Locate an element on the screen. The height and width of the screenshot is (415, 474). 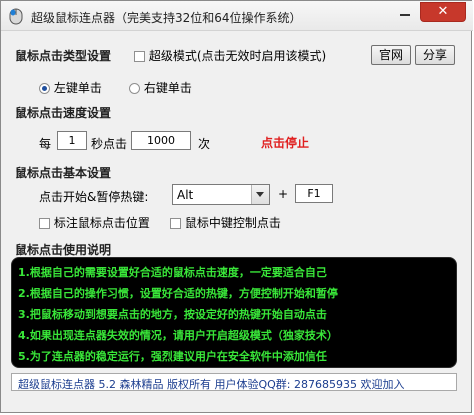
title-bar: 超级鼠标连点器（完美支持32位和64位操作系统） ✕ is located at coordinates (237, 16).